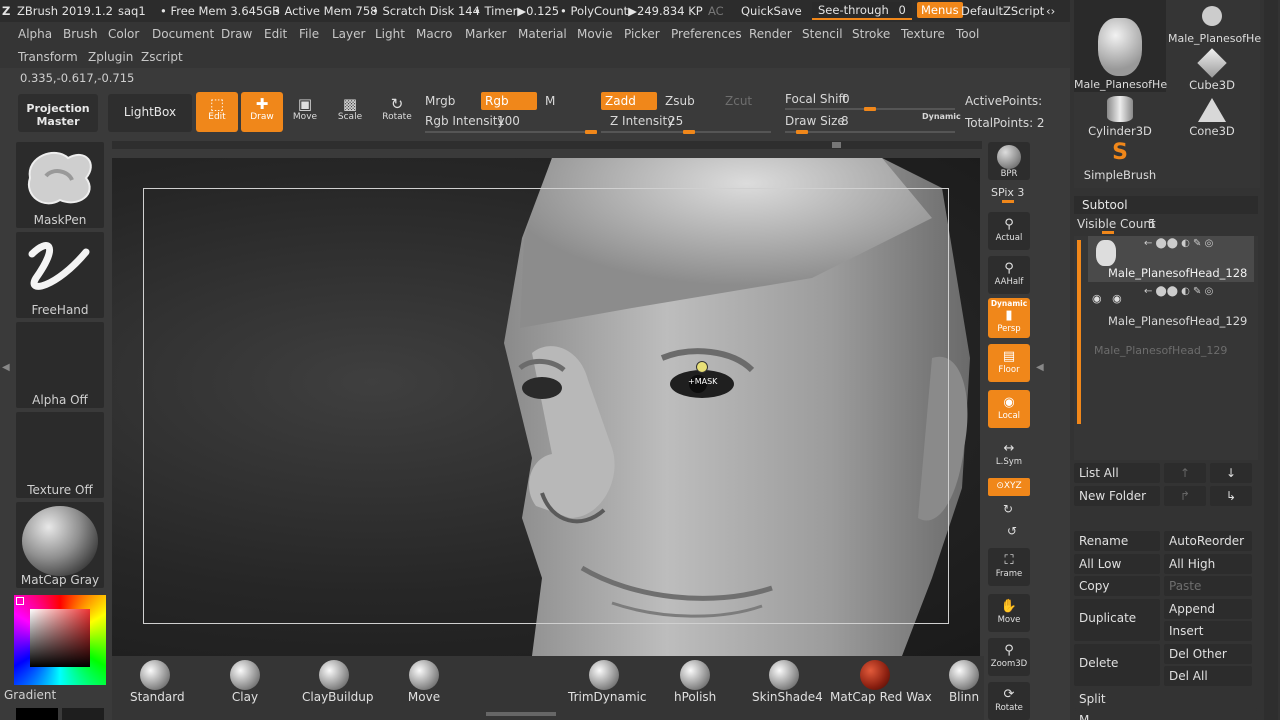 The image size is (1280, 720). What do you see at coordinates (1012, 531) in the screenshot?
I see `rotate-z-icon: ↺` at bounding box center [1012, 531].